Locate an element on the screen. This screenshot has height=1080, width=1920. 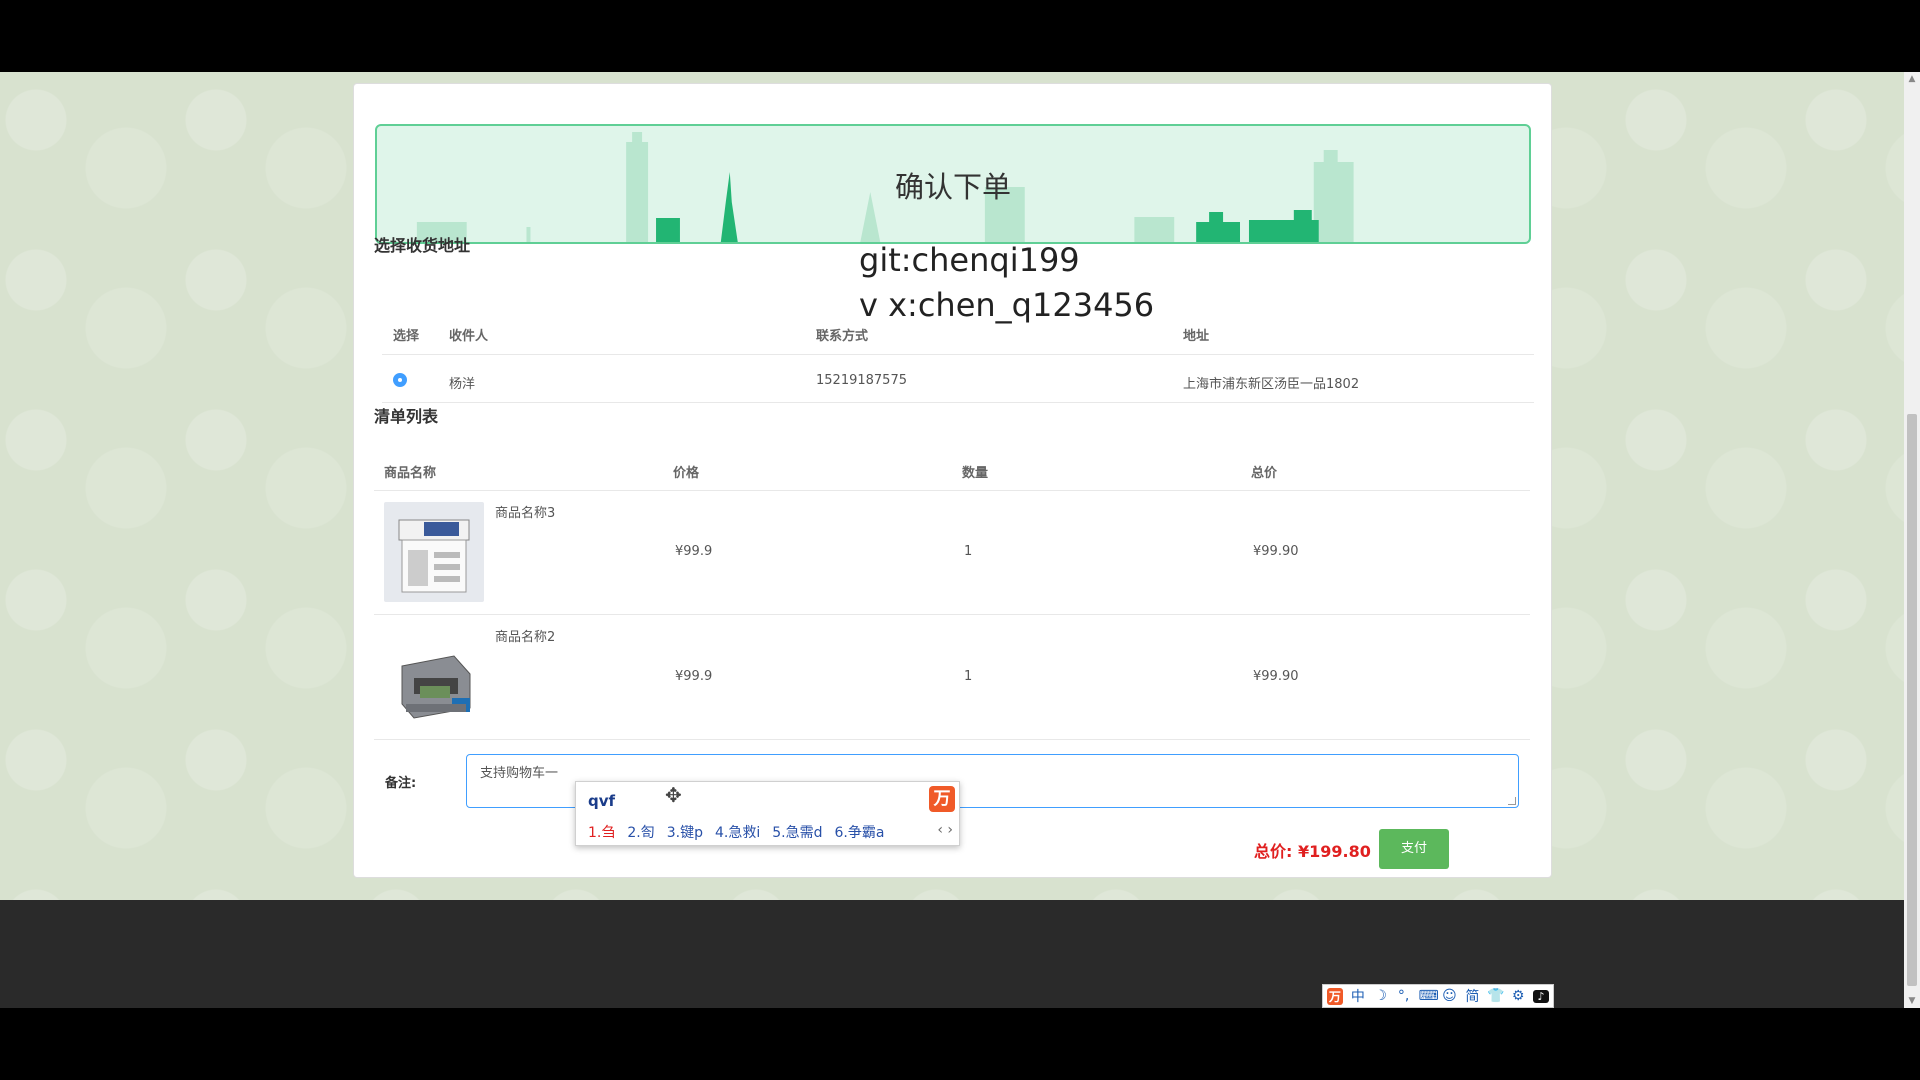
col-header-recipient: 收件人 is located at coordinates (469, 336).